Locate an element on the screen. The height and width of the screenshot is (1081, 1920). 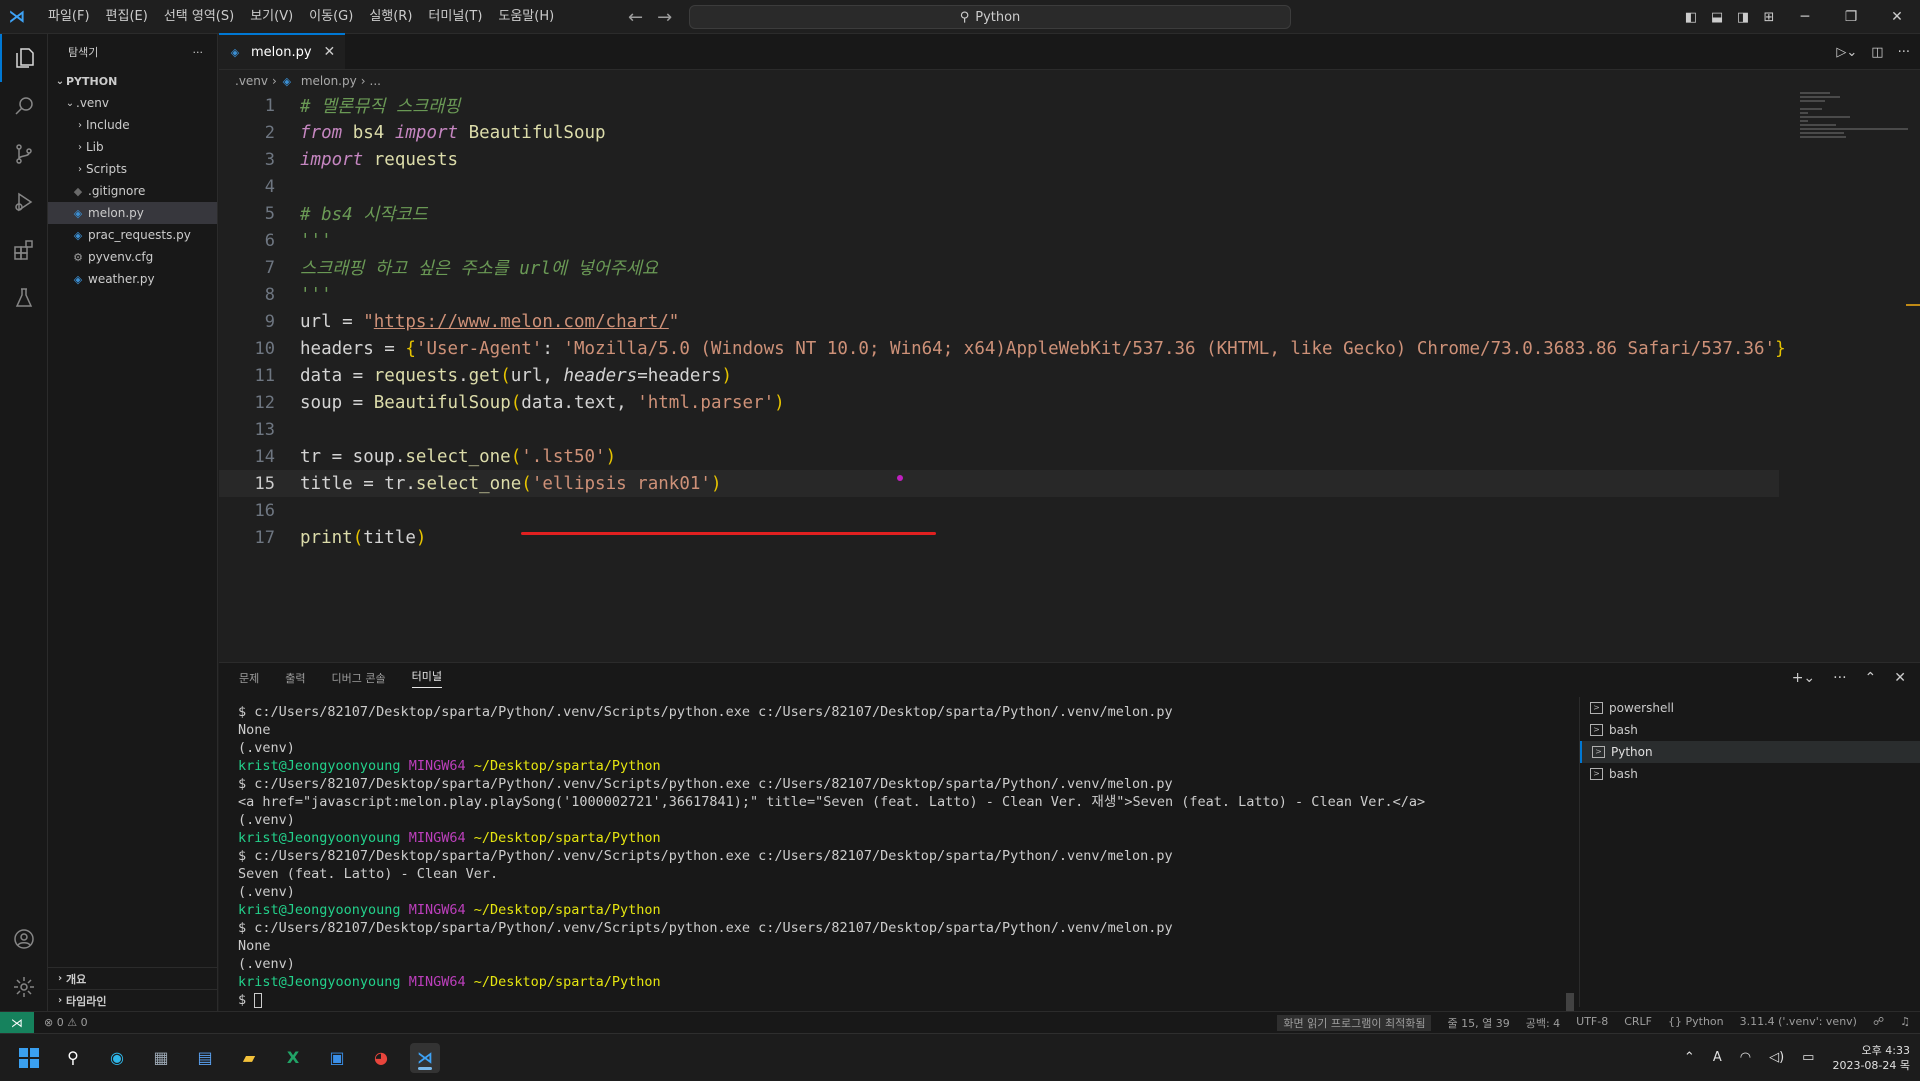
remote-icon: ⋊ is located at coordinates (17, 1022).